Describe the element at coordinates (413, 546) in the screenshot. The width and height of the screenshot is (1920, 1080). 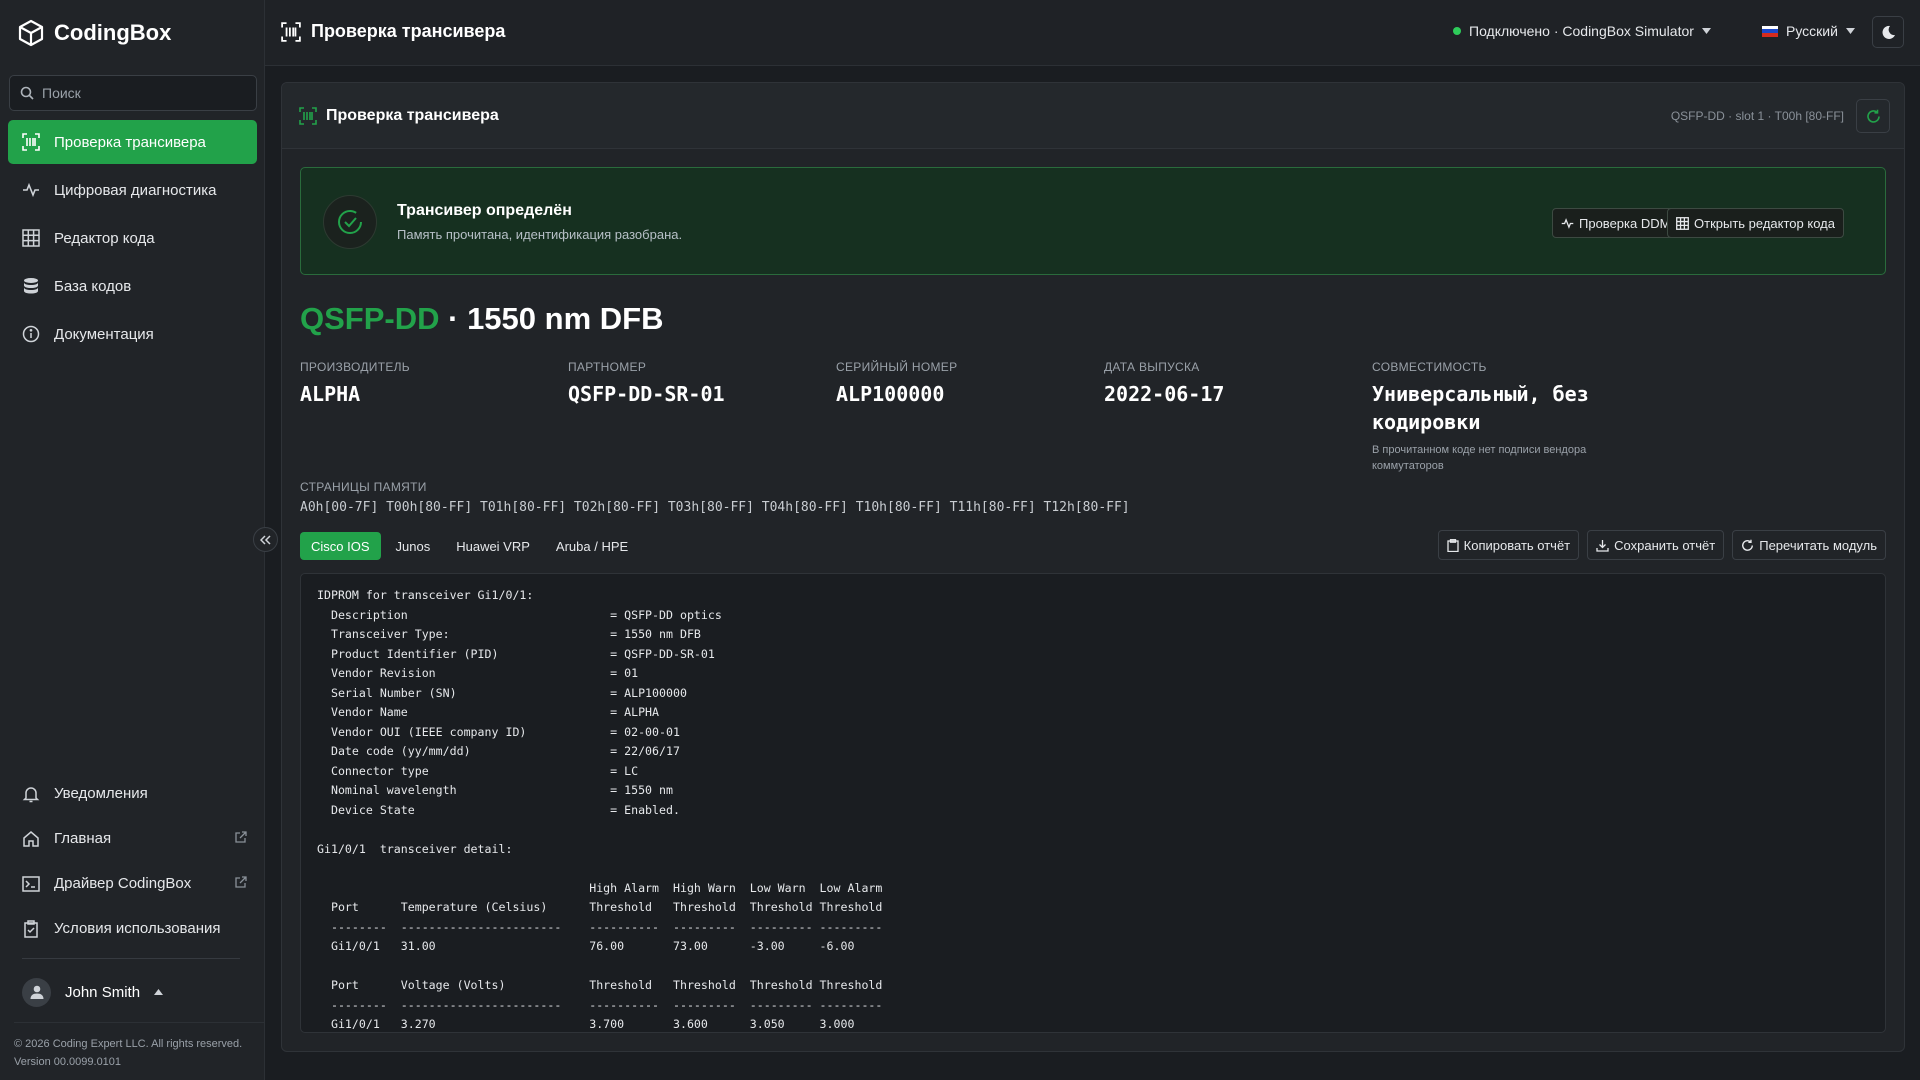
I see `tab-junos: Junos` at that location.